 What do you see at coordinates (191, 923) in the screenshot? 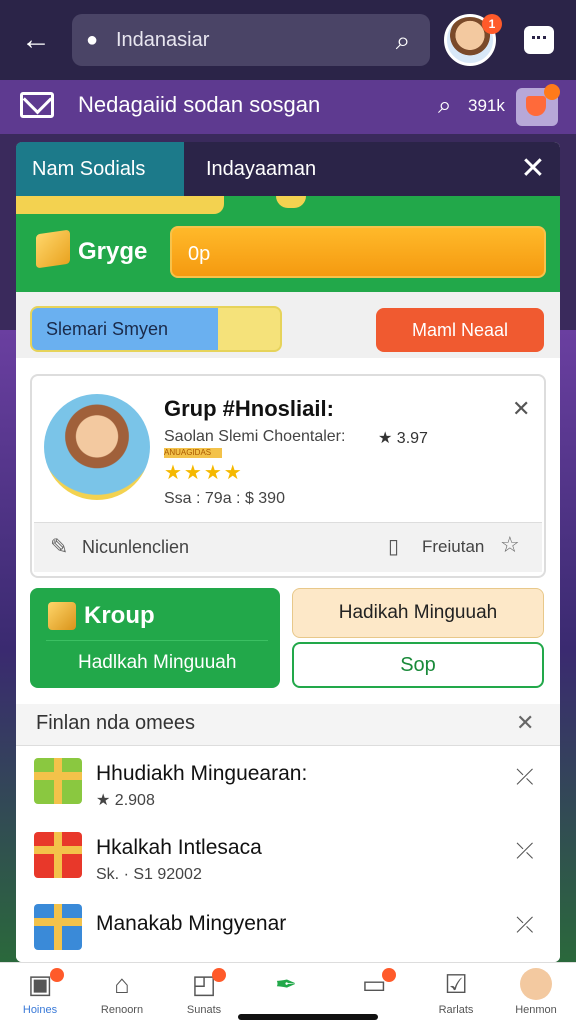
I see `list-item-title: Manakab Mingyenar` at bounding box center [191, 923].